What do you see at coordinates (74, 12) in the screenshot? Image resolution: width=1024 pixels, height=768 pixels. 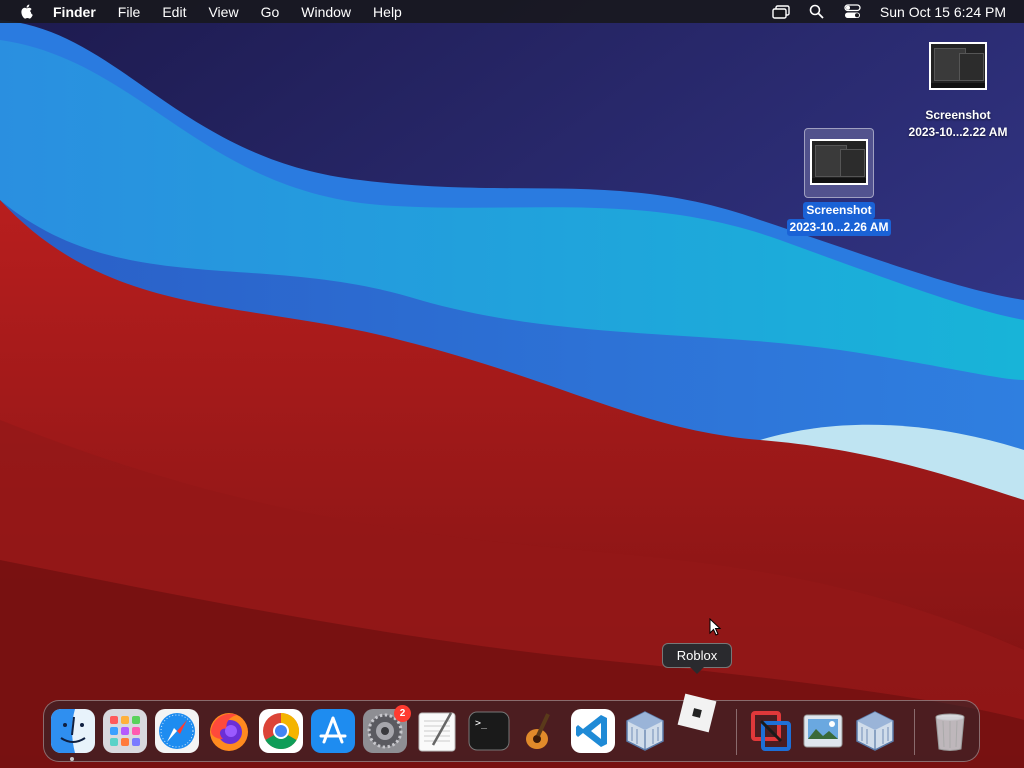 I see `menu-app-finder: Finder` at bounding box center [74, 12].